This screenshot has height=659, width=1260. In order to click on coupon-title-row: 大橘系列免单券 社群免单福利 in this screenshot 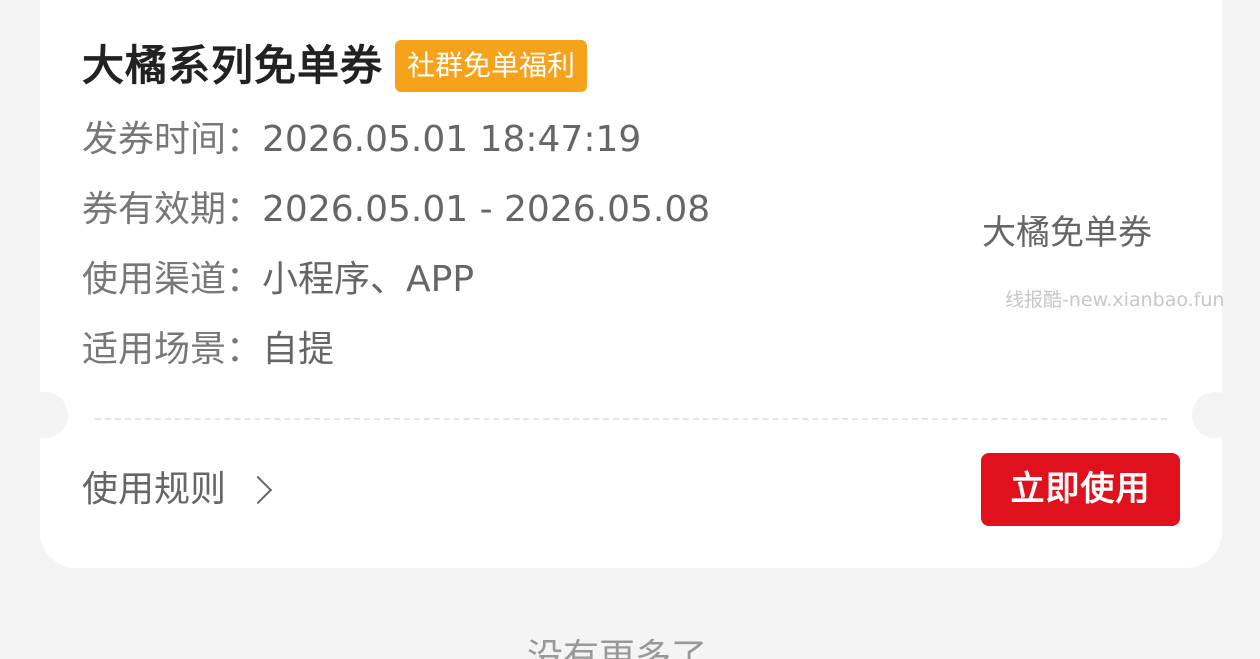, I will do `click(335, 66)`.